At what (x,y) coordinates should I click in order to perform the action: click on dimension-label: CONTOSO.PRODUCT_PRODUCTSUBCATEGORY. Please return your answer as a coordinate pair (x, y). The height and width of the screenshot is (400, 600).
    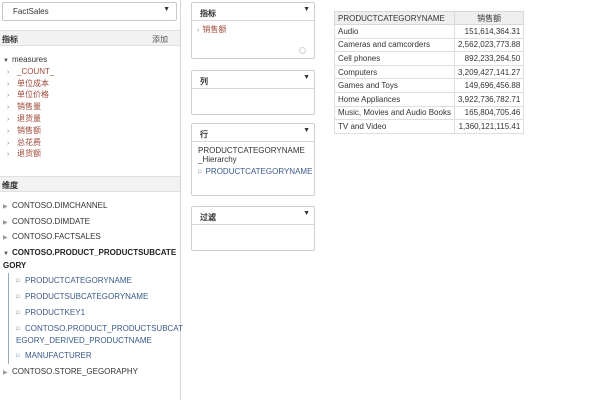
    Looking at the image, I should click on (90, 258).